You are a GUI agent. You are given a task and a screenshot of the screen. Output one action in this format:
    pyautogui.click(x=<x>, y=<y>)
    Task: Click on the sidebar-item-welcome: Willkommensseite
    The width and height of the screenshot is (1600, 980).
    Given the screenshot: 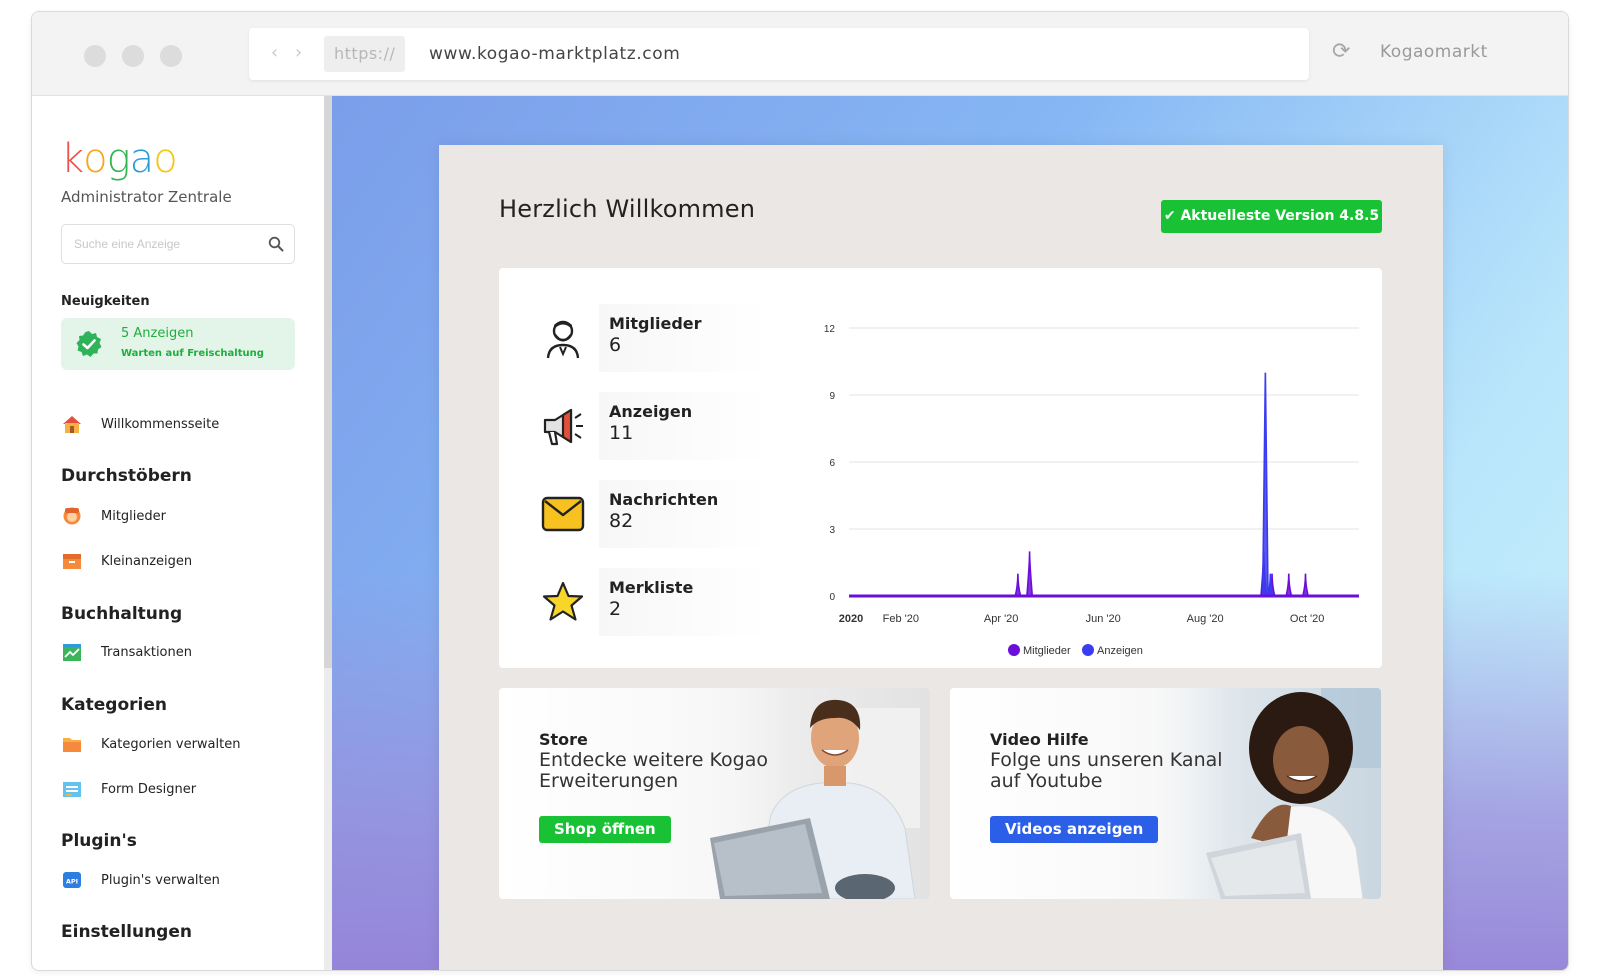 What is the action you would take?
    pyautogui.click(x=140, y=424)
    